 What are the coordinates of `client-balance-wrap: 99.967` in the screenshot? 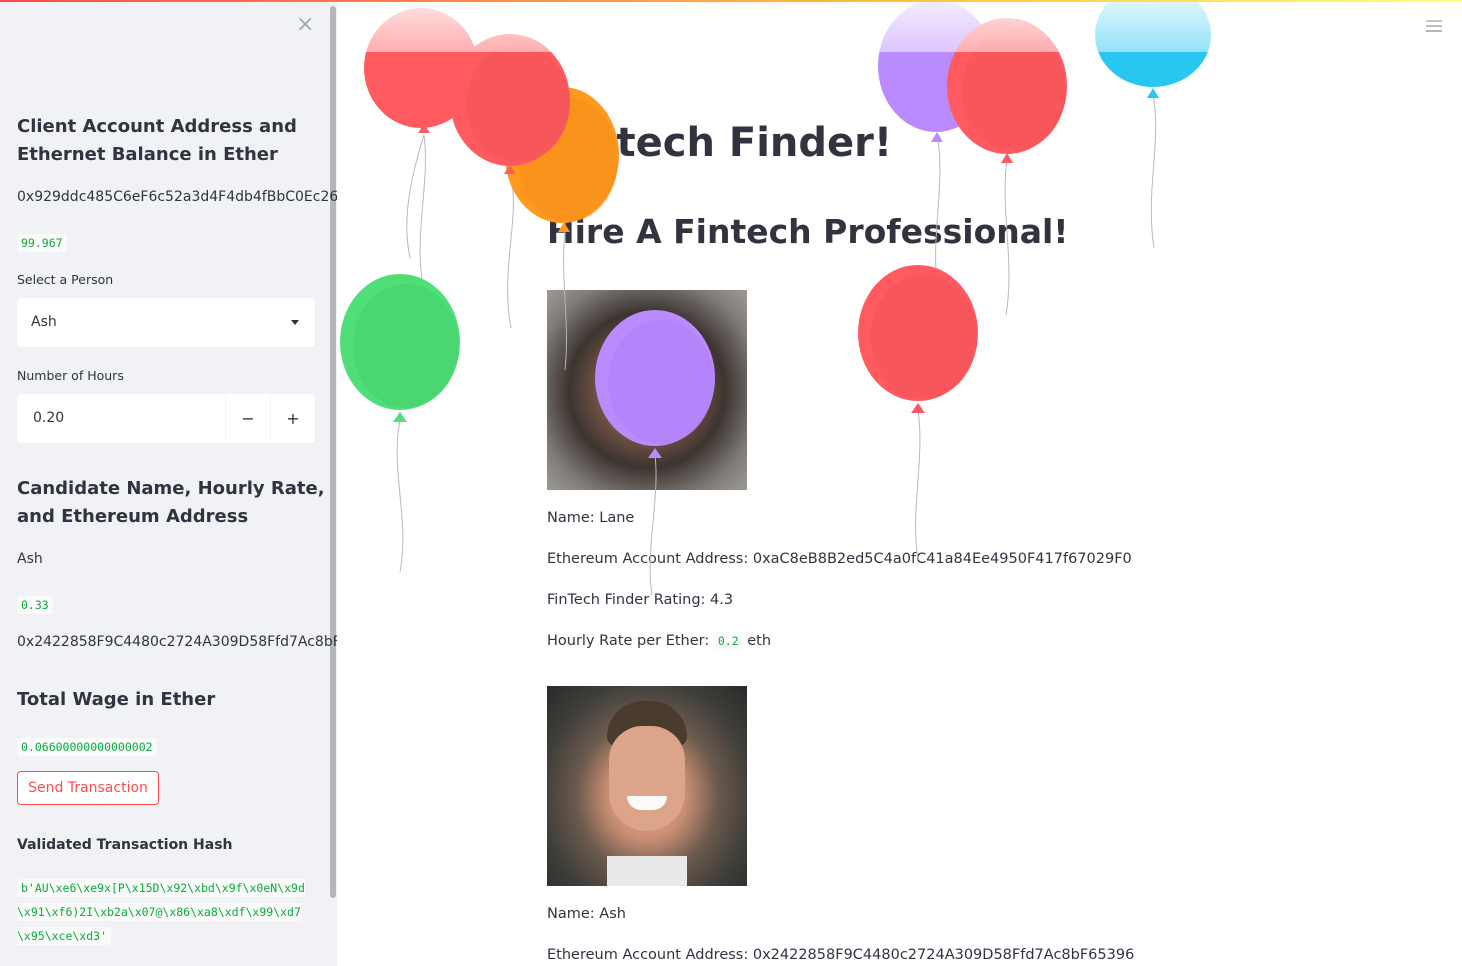 It's located at (42, 242).